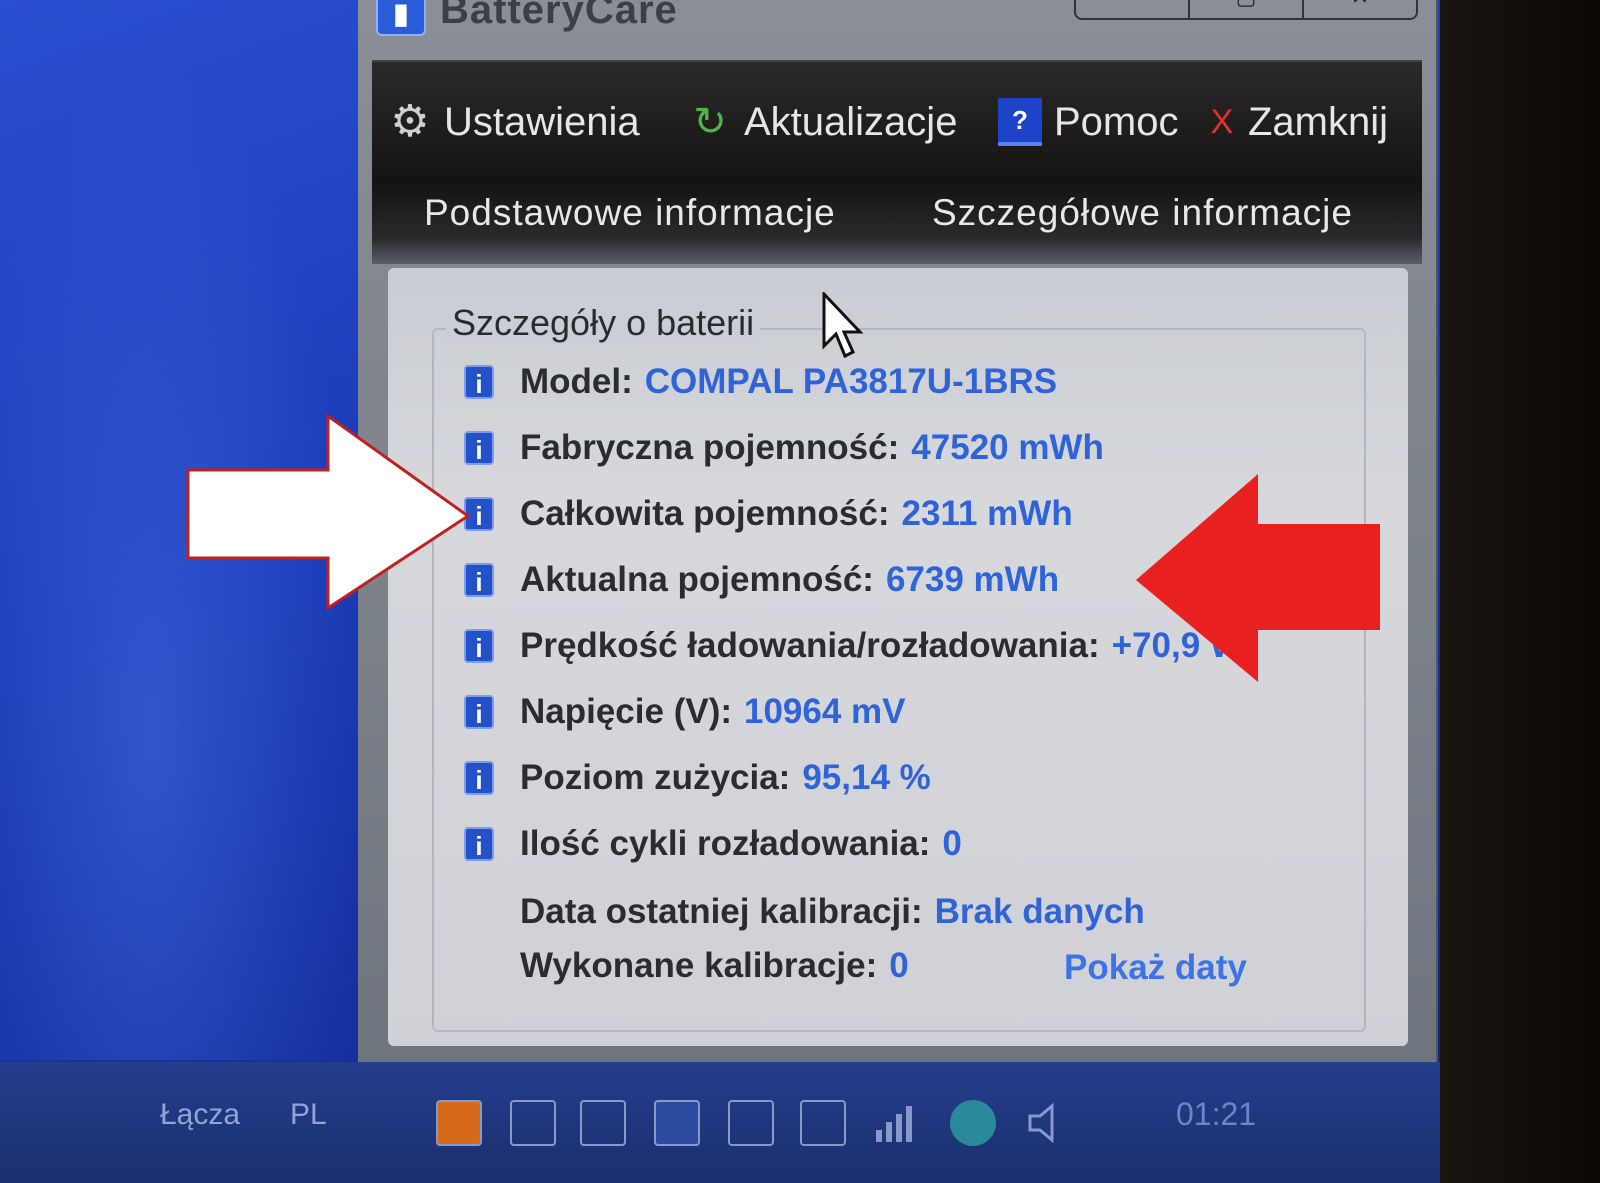 Image resolution: width=1600 pixels, height=1183 pixels. What do you see at coordinates (705, 513) in the screenshot?
I see `detail-label: Całkowita pojemność:` at bounding box center [705, 513].